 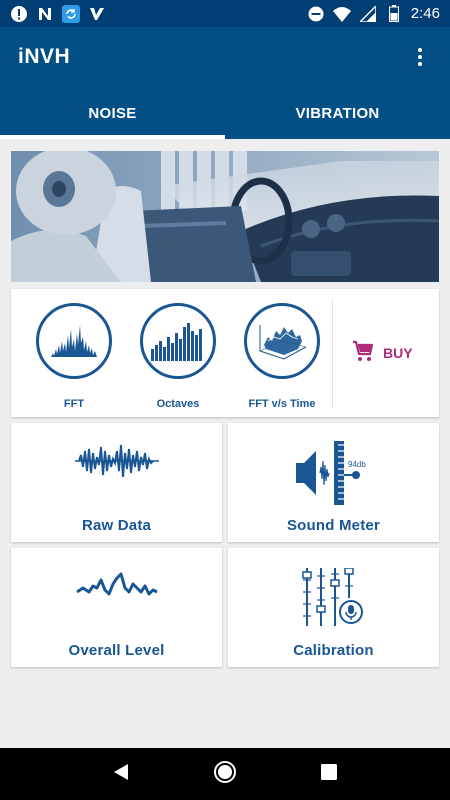 I want to click on n-notification-icon, so click(x=45, y=14).